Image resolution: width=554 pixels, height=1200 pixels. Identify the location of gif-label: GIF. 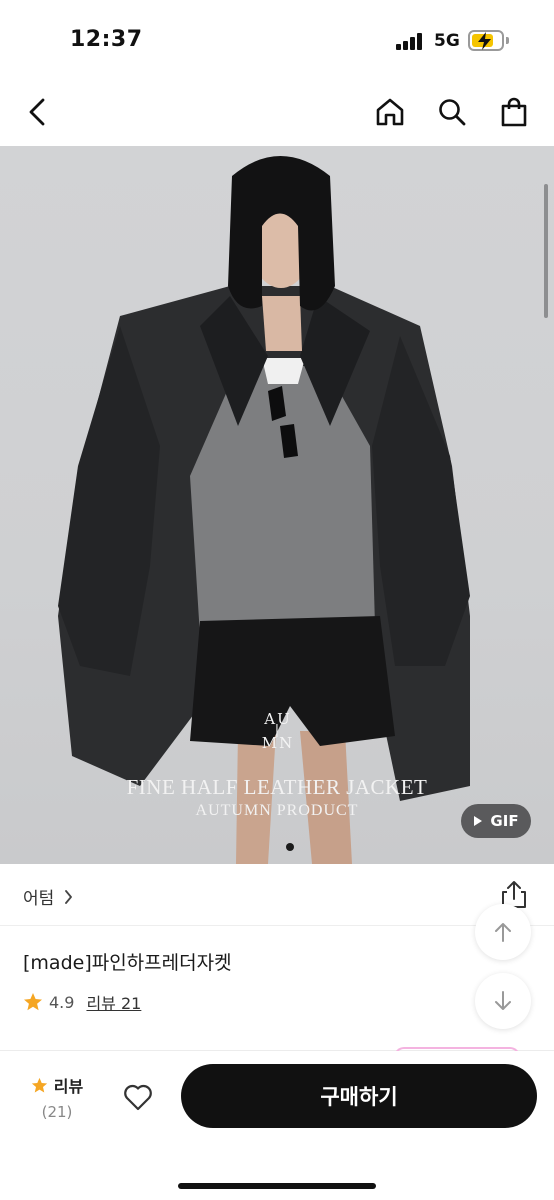
(504, 821).